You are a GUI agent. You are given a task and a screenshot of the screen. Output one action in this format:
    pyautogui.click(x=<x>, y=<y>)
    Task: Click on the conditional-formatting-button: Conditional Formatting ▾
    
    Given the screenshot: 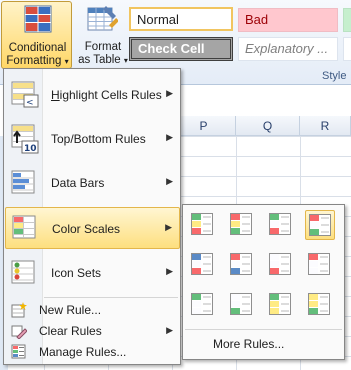 What is the action you would take?
    pyautogui.click(x=36, y=35)
    